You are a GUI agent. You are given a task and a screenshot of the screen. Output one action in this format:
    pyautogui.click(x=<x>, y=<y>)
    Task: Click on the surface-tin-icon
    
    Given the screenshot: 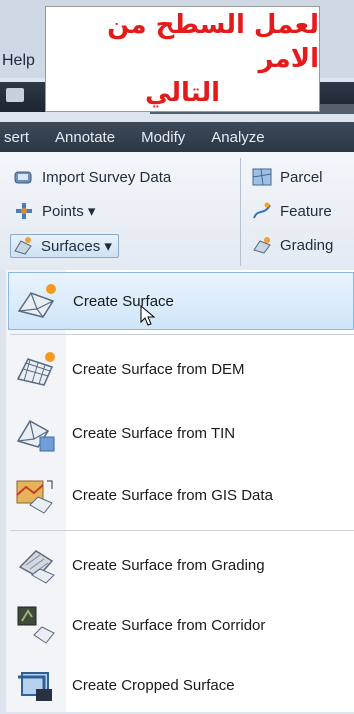 What is the action you would take?
    pyautogui.click(x=35, y=435)
    